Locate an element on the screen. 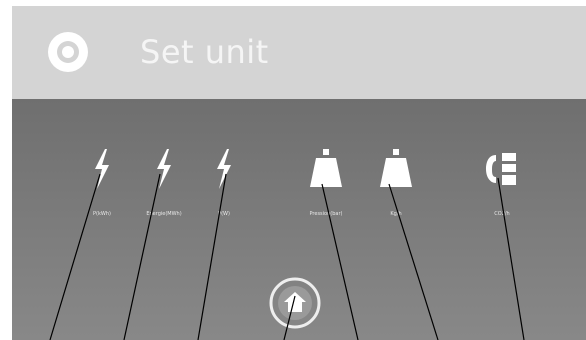  unit-label: P(W) is located at coordinates (224, 214).